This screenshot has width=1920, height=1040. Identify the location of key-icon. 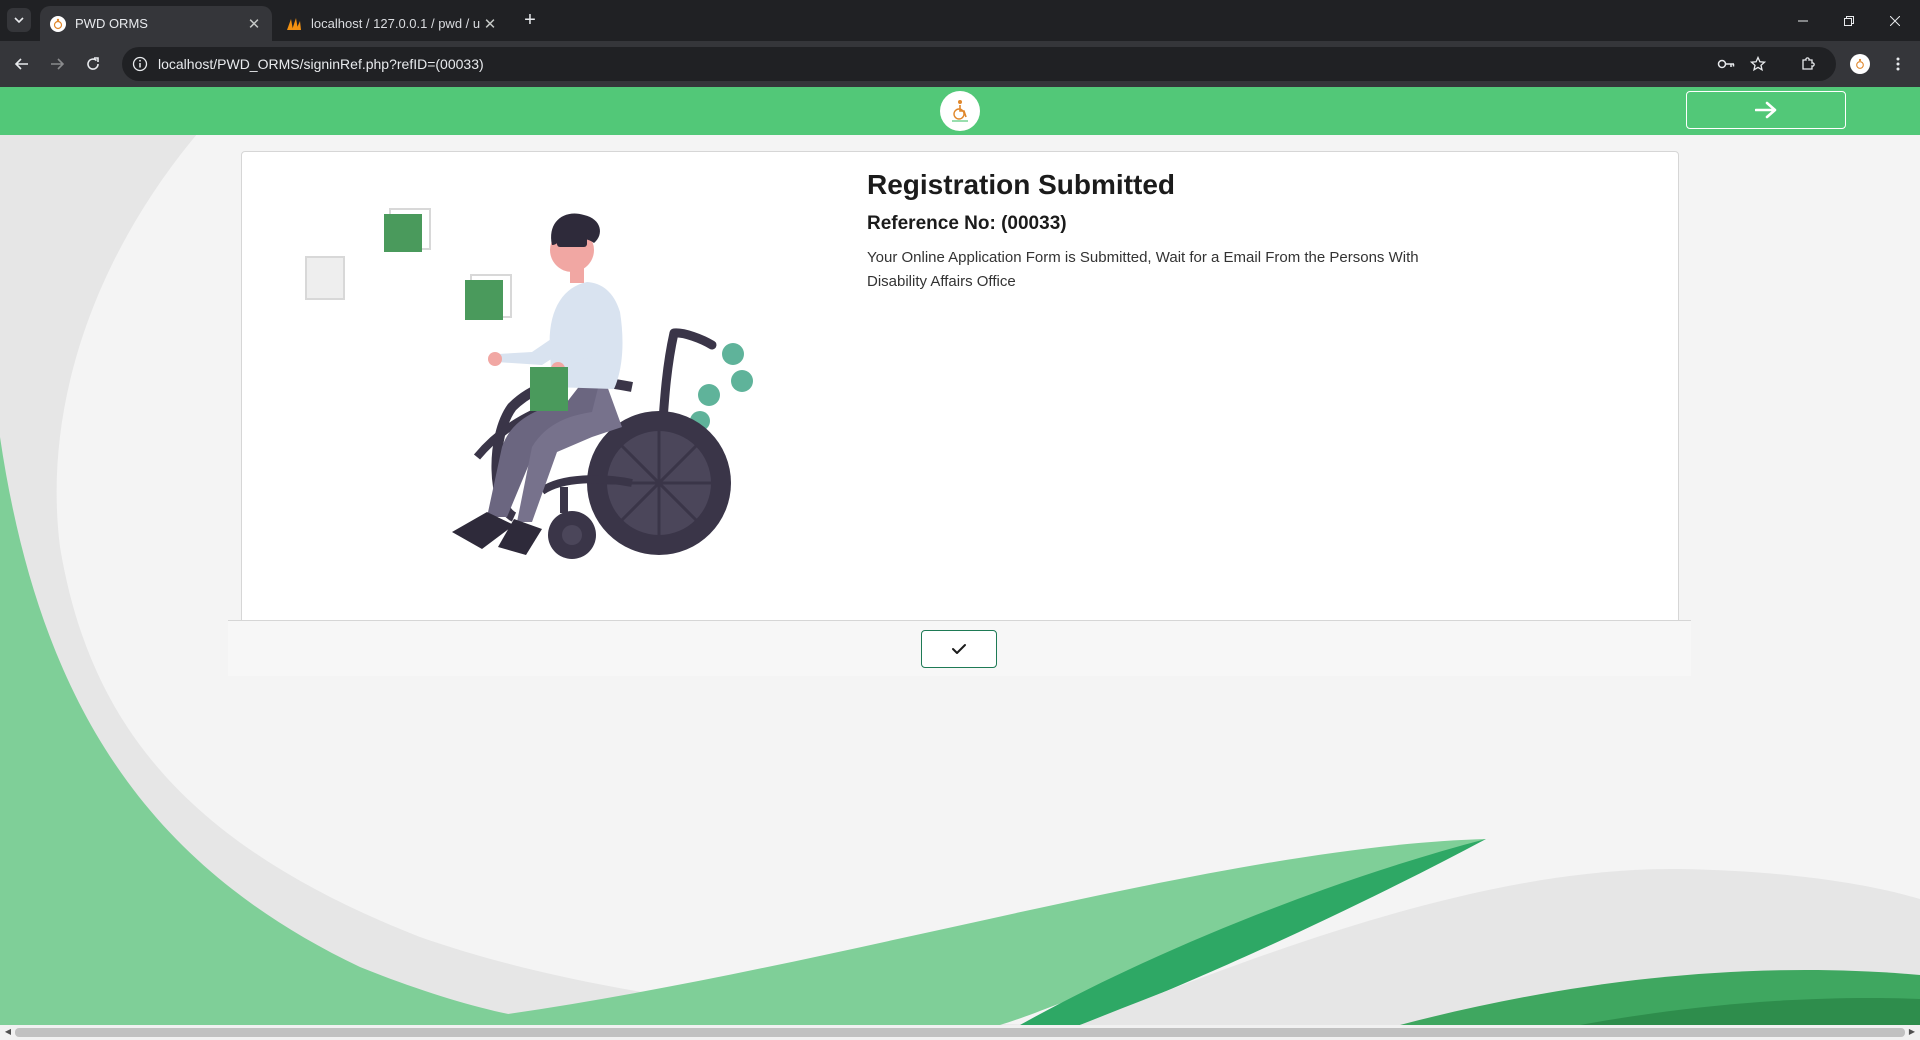
(1726, 64).